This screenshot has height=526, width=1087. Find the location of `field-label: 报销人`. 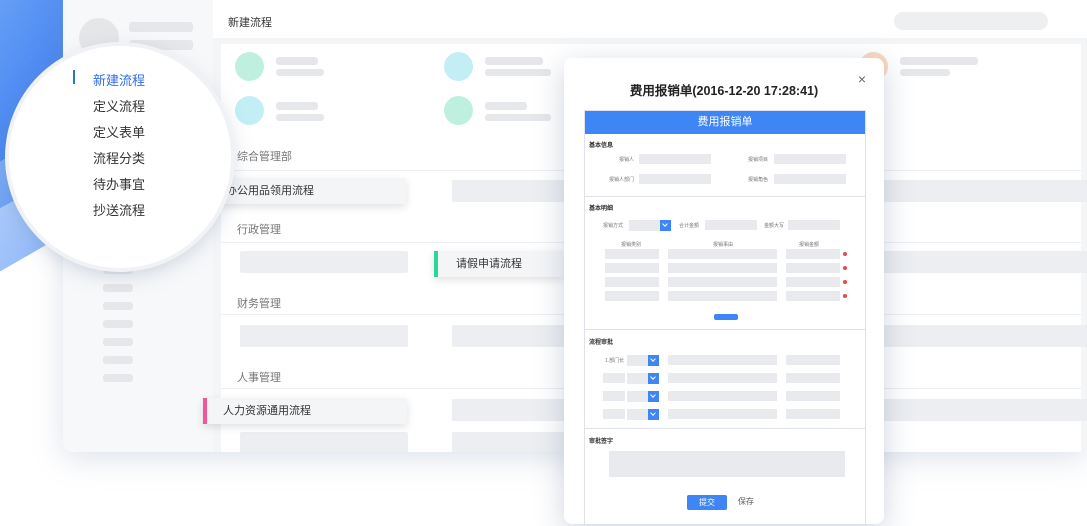

field-label: 报销人 is located at coordinates (627, 160).